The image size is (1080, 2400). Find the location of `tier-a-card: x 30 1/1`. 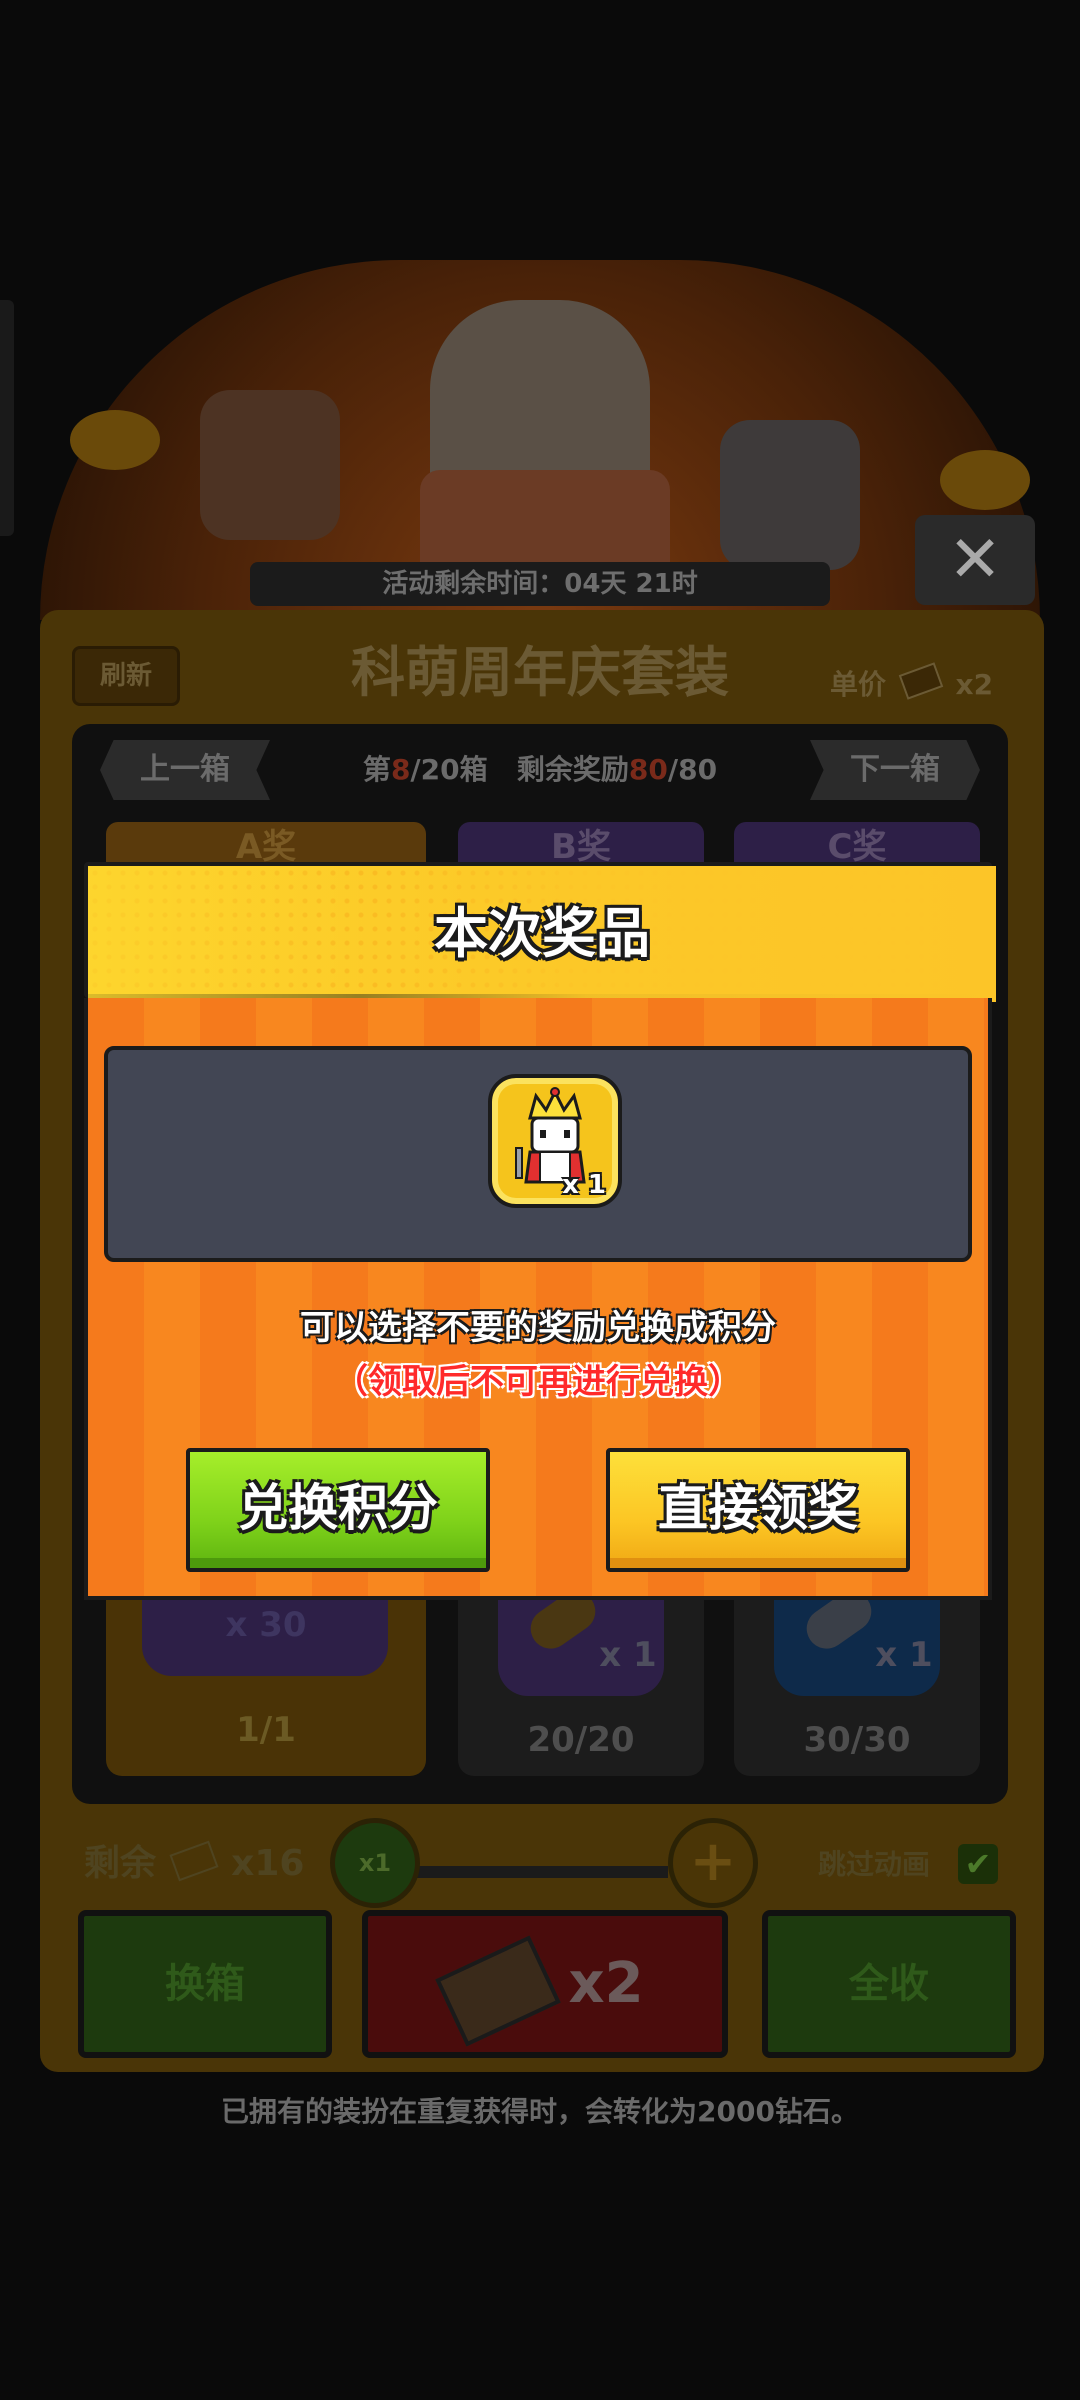

tier-a-card: x 30 1/1 is located at coordinates (266, 1678).